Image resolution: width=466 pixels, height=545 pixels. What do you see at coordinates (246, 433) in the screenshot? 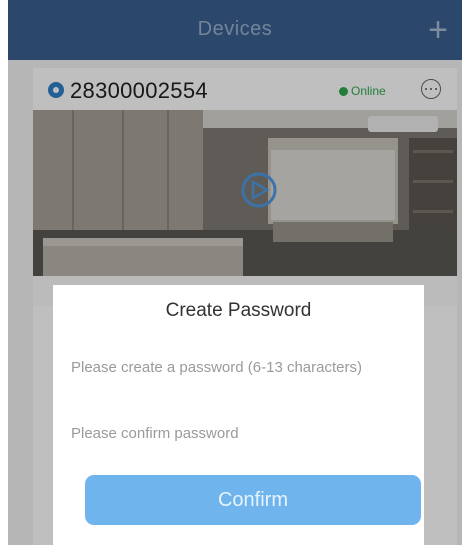
I see `confirm-password-input` at bounding box center [246, 433].